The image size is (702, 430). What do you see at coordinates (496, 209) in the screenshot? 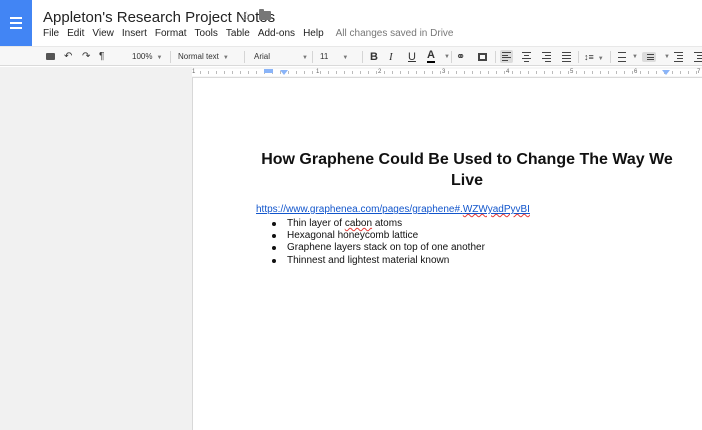
I see `link-text-suffix: WZWyadPyvBI` at bounding box center [496, 209].